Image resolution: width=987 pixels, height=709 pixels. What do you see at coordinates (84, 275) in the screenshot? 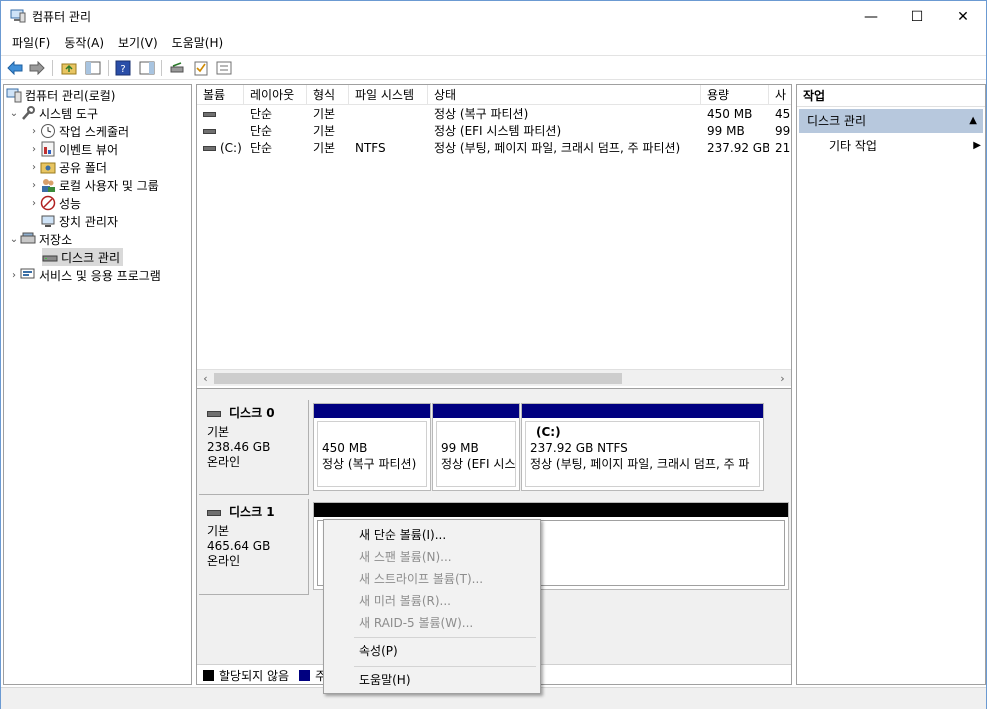
I see `tree-item-services-applications: › 서비스 및 응용 프로그램` at bounding box center [84, 275].